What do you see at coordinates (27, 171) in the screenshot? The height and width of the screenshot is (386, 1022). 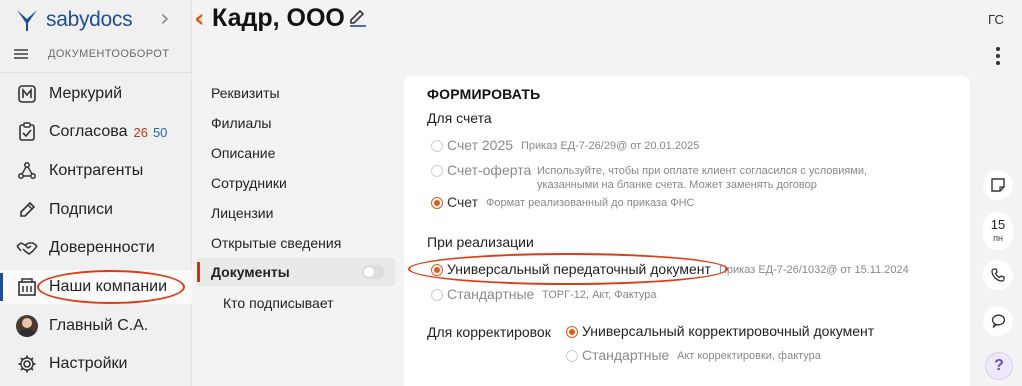 I see `contractors-icon` at bounding box center [27, 171].